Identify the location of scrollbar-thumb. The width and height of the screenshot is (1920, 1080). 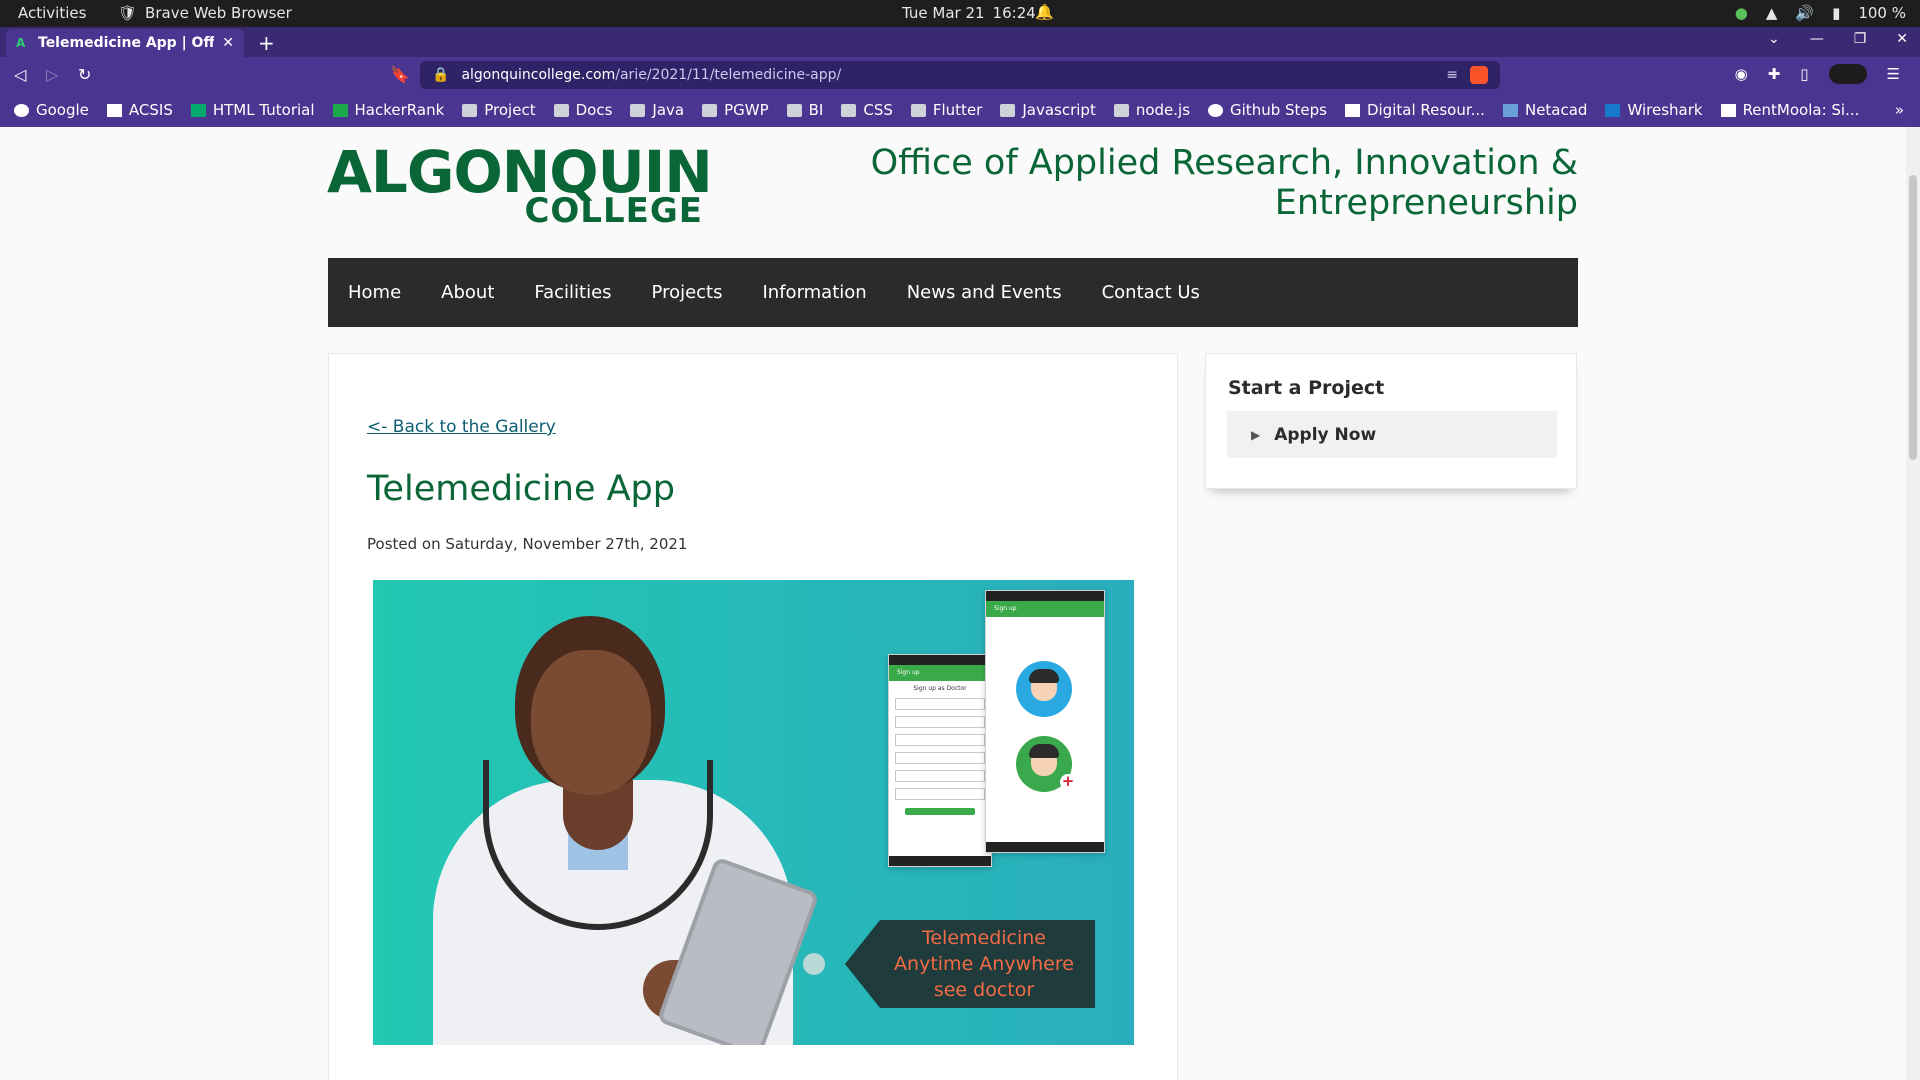
(1913, 317).